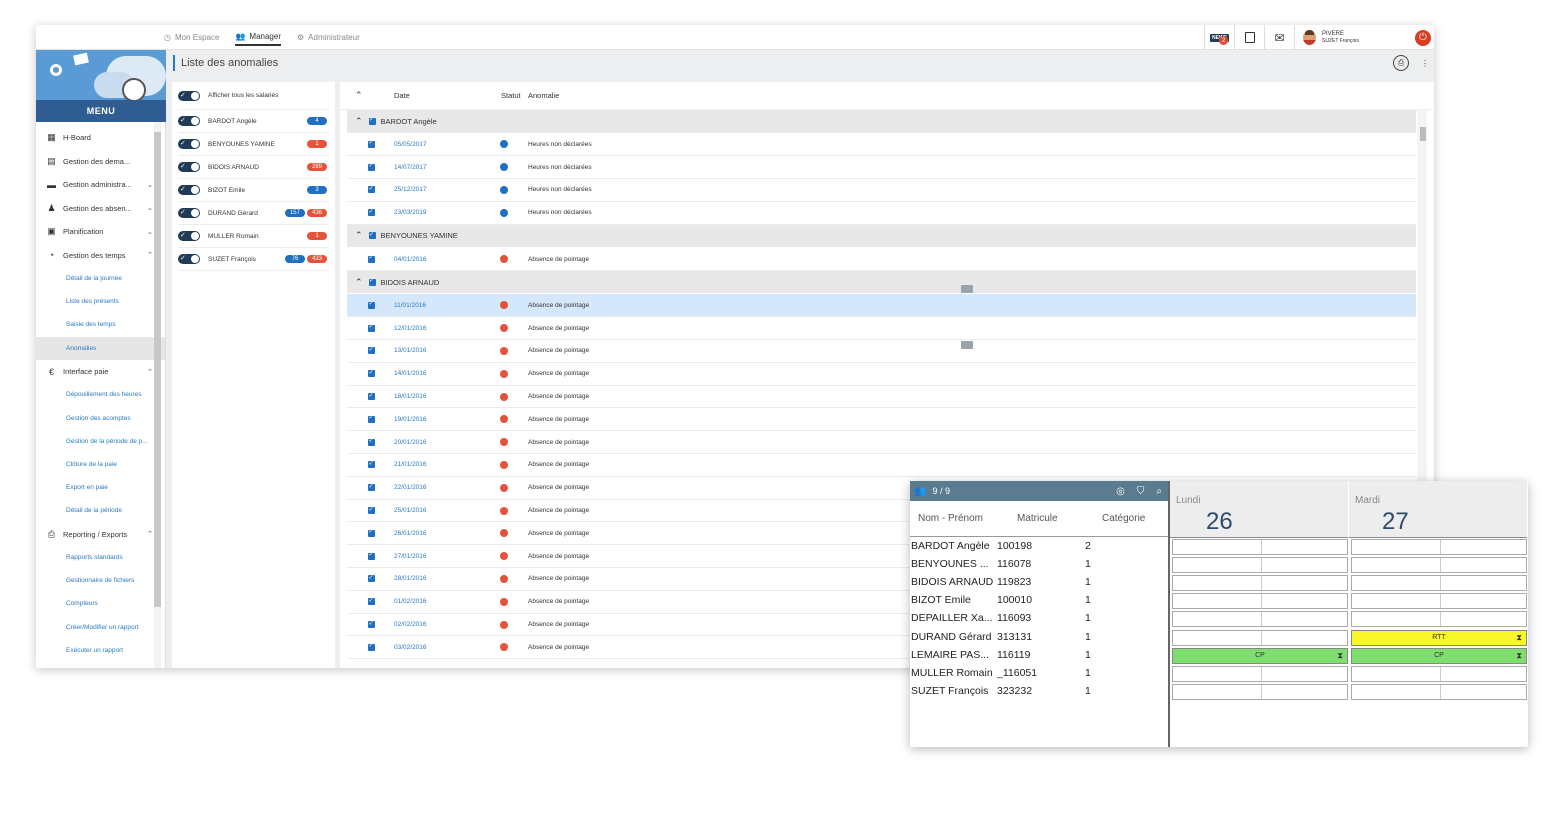 This screenshot has width=1544, height=819. Describe the element at coordinates (1123, 518) in the screenshot. I see `column-categorie: Catégorie` at that location.